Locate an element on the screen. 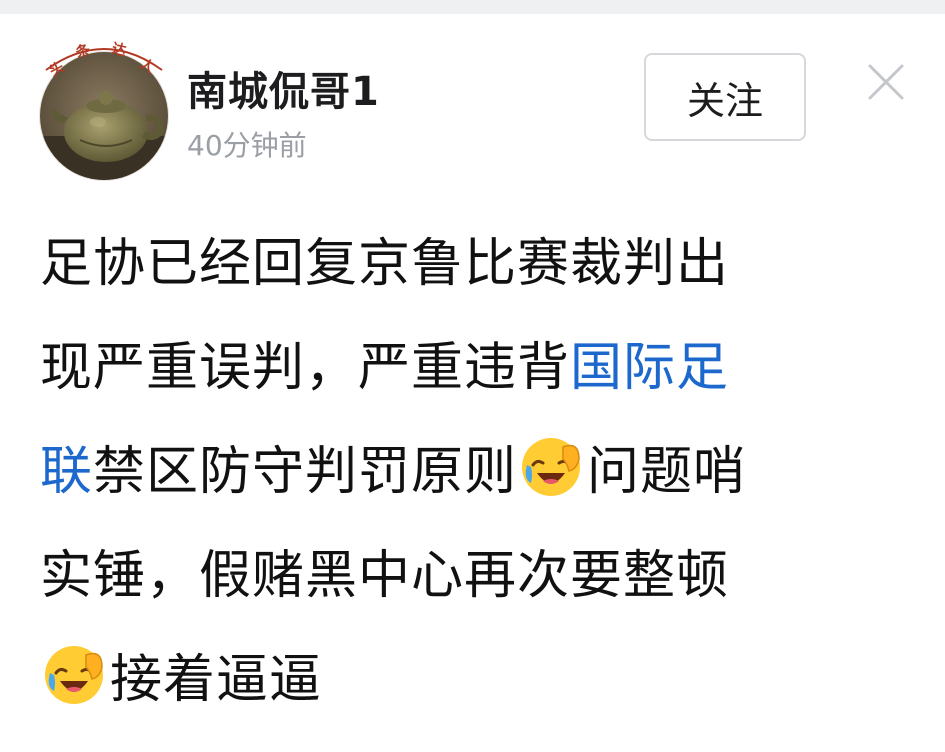  post-text: 实锤，假赌黑中心再次要整顿 is located at coordinates (385, 576).